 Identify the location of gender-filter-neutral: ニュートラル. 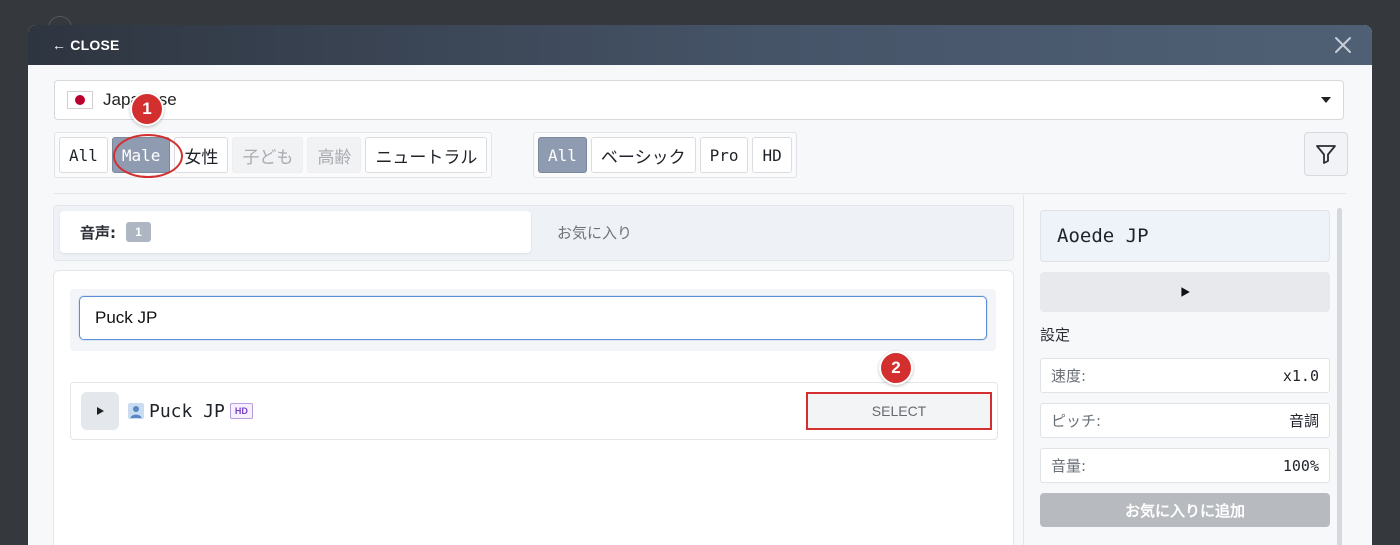
(426, 155).